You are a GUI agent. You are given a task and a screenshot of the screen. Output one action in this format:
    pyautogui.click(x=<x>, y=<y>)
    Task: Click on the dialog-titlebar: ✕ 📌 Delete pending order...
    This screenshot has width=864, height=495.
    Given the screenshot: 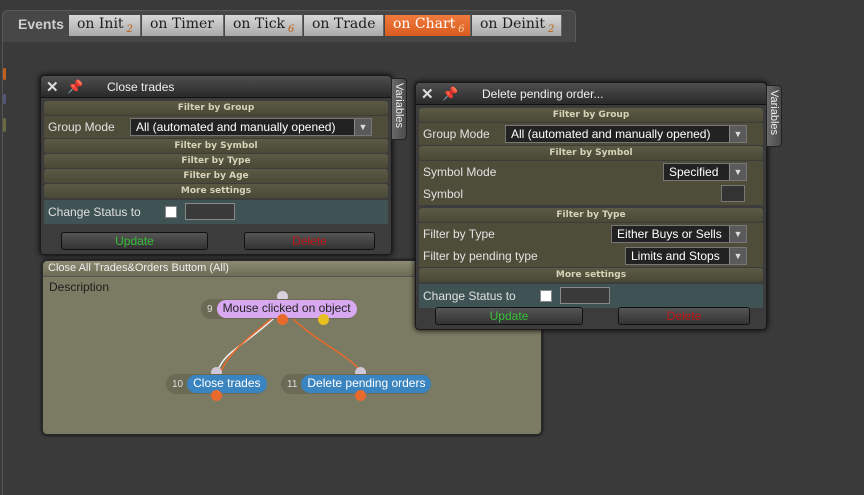 What is the action you would take?
    pyautogui.click(x=591, y=94)
    